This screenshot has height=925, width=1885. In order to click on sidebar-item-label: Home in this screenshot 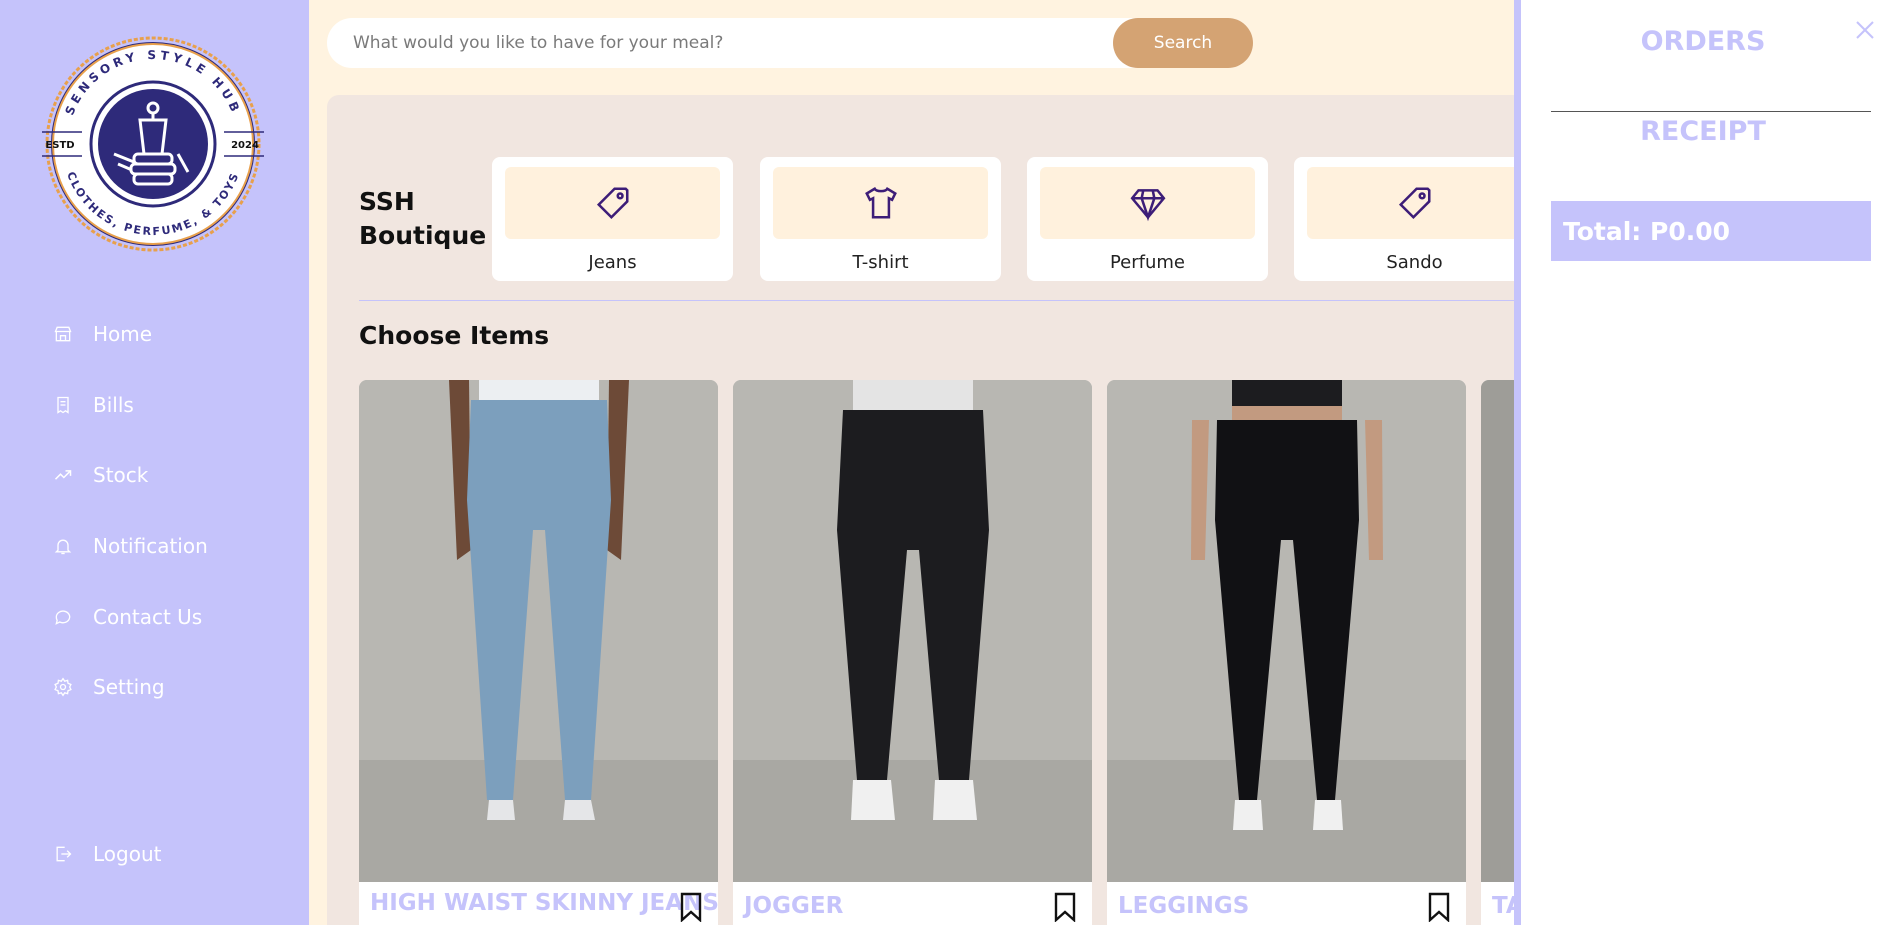, I will do `click(123, 334)`.